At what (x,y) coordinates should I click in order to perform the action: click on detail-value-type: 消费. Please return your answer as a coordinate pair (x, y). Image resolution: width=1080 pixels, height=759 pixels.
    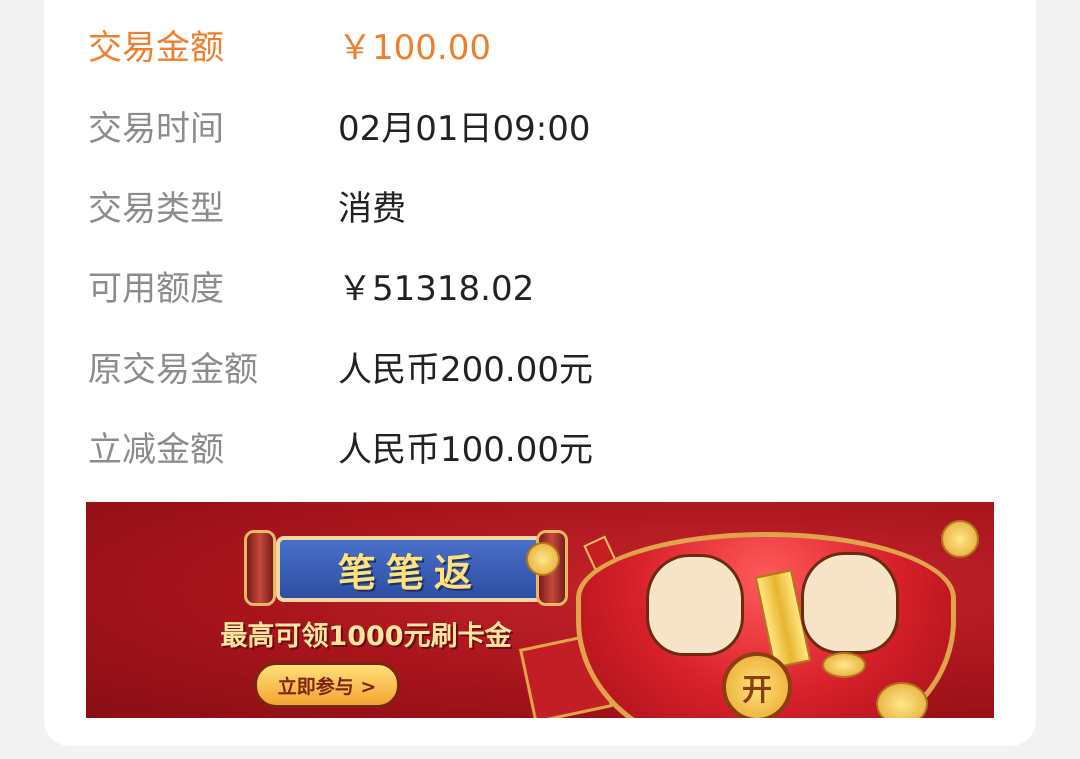
    Looking at the image, I should click on (372, 209).